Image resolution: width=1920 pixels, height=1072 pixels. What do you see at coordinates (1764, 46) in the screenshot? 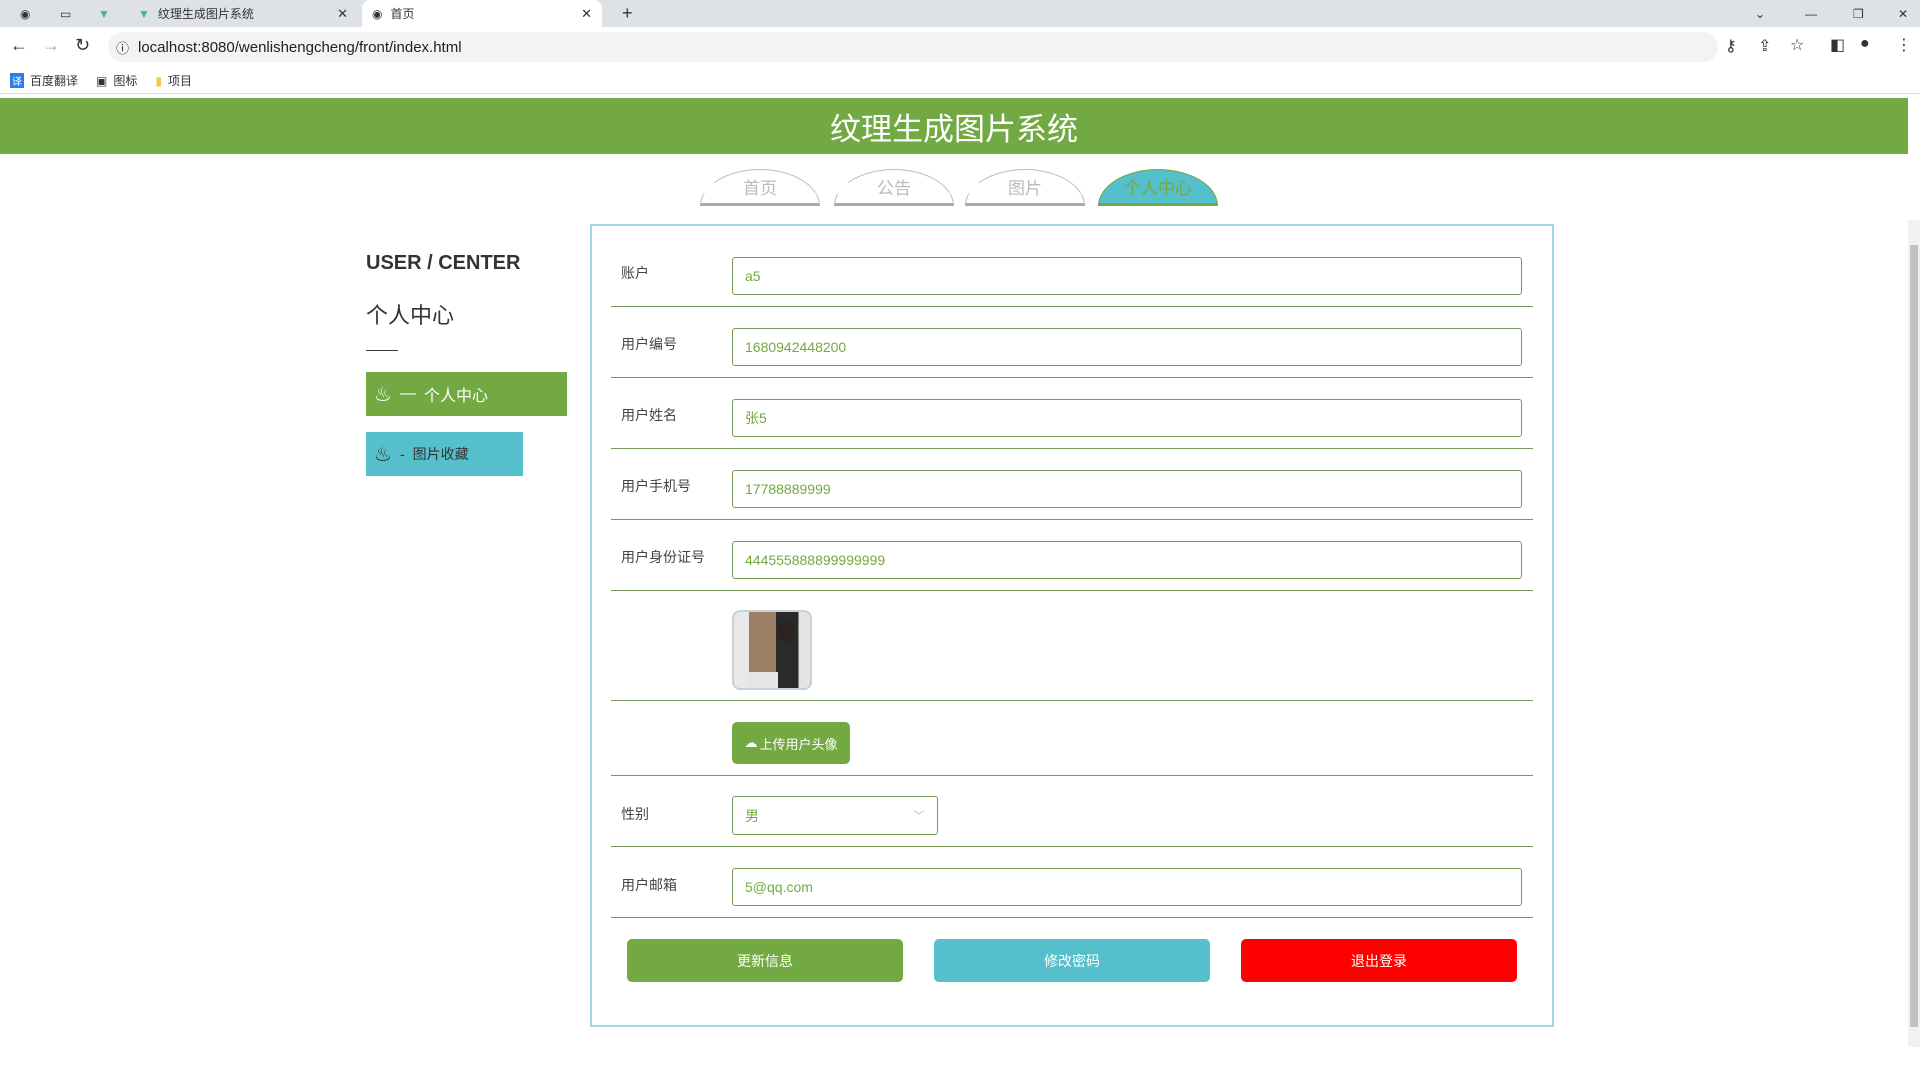
I see `share-icon: ⇪` at bounding box center [1764, 46].